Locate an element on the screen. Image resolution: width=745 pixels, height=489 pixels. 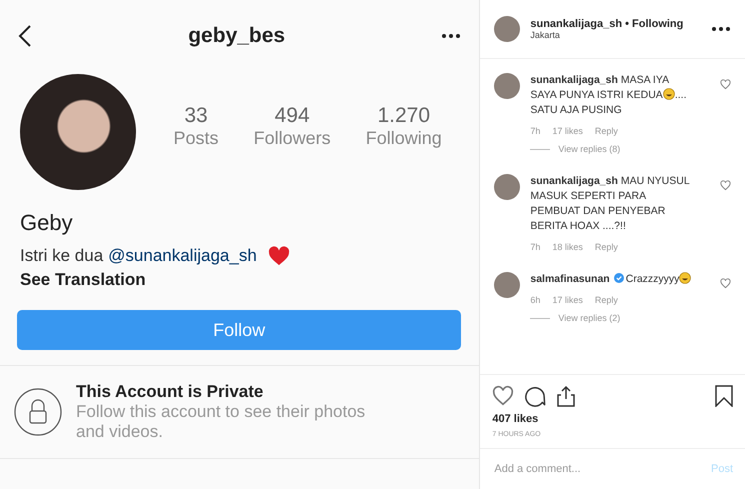
comment-text: sunankalijaga_sh MASA IYA SAYA PUNYA ISTRI KEDUA .... SATU AJA PUSING is located at coordinates (609, 95).